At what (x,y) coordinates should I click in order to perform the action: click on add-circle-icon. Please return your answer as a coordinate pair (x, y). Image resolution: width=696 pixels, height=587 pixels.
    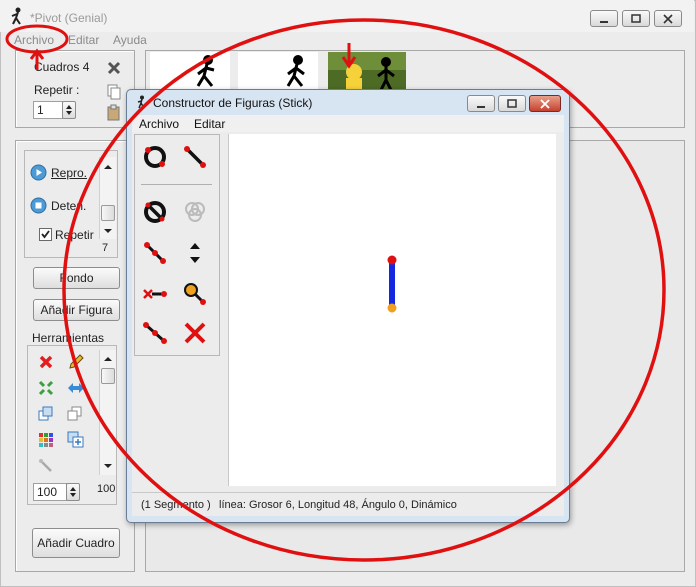
    Looking at the image, I should click on (155, 157).